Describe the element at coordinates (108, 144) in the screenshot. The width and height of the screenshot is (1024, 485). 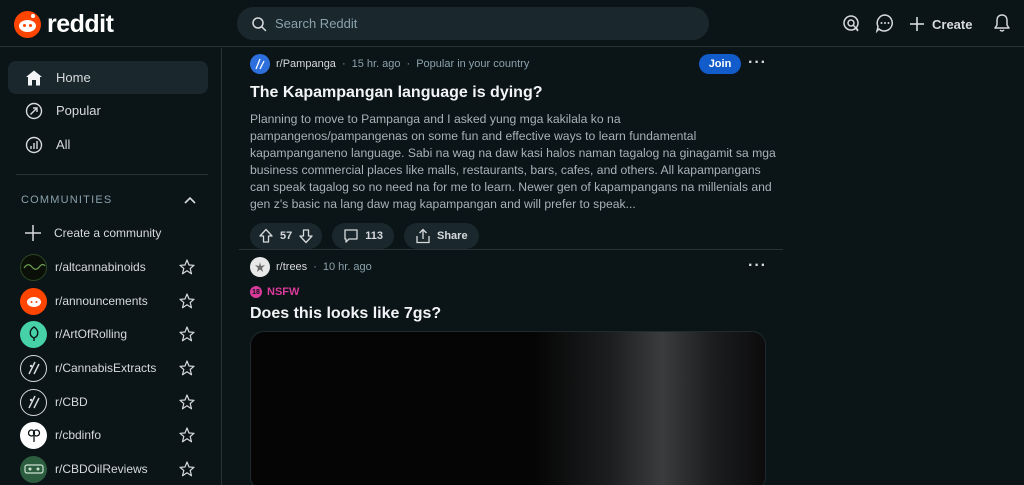
I see `nav-all: All` at that location.